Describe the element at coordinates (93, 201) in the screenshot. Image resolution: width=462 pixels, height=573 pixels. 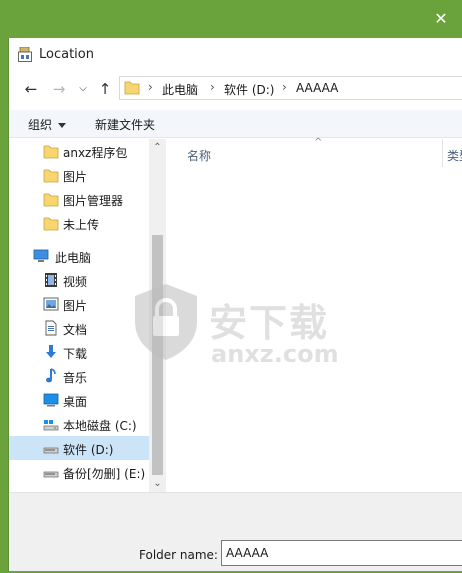
I see `tree-item-label: 图片管理器` at that location.